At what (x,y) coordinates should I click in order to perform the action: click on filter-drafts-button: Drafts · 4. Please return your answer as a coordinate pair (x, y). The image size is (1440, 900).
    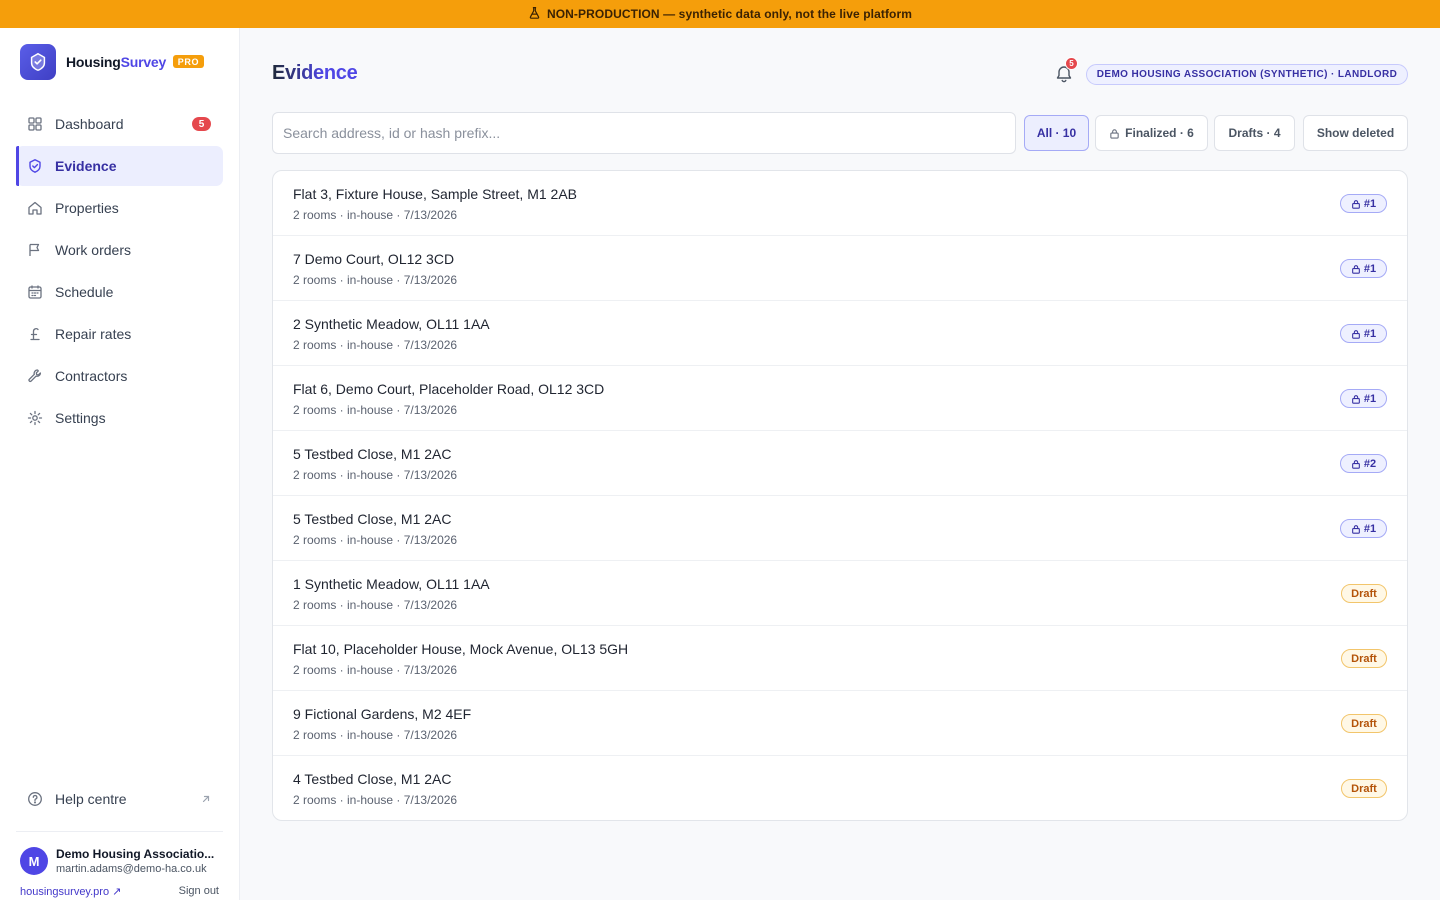
    Looking at the image, I should click on (1254, 133).